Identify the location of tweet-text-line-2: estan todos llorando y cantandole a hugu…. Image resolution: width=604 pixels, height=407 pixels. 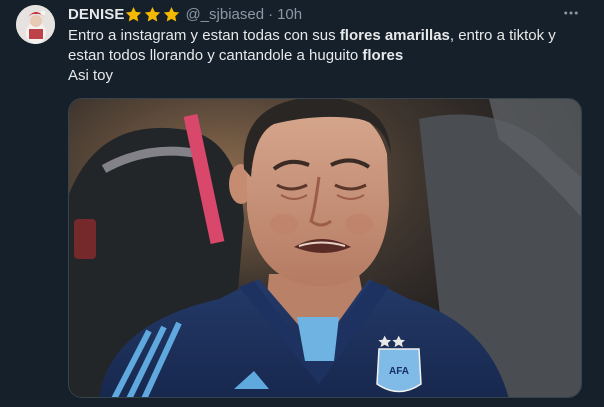
(328, 56).